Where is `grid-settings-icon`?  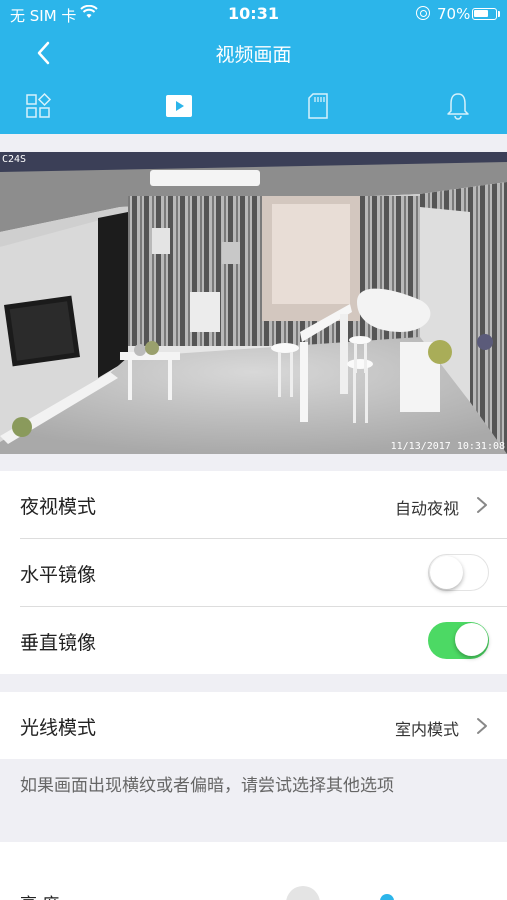
grid-settings-icon is located at coordinates (39, 105).